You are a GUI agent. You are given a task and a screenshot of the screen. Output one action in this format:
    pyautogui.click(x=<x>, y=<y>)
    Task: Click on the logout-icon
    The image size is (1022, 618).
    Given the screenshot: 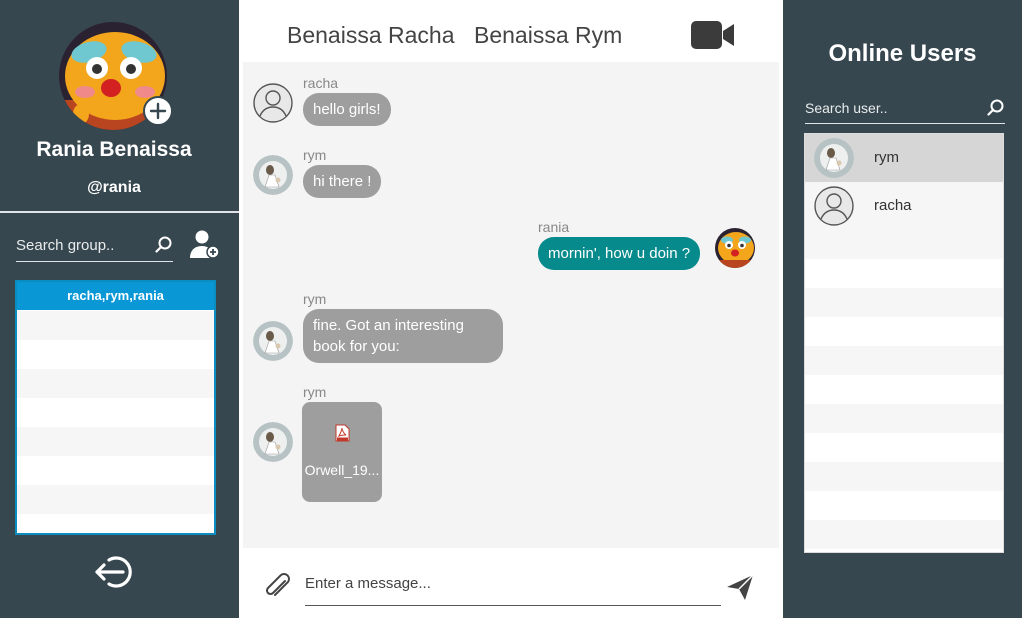 What is the action you would take?
    pyautogui.click(x=115, y=574)
    